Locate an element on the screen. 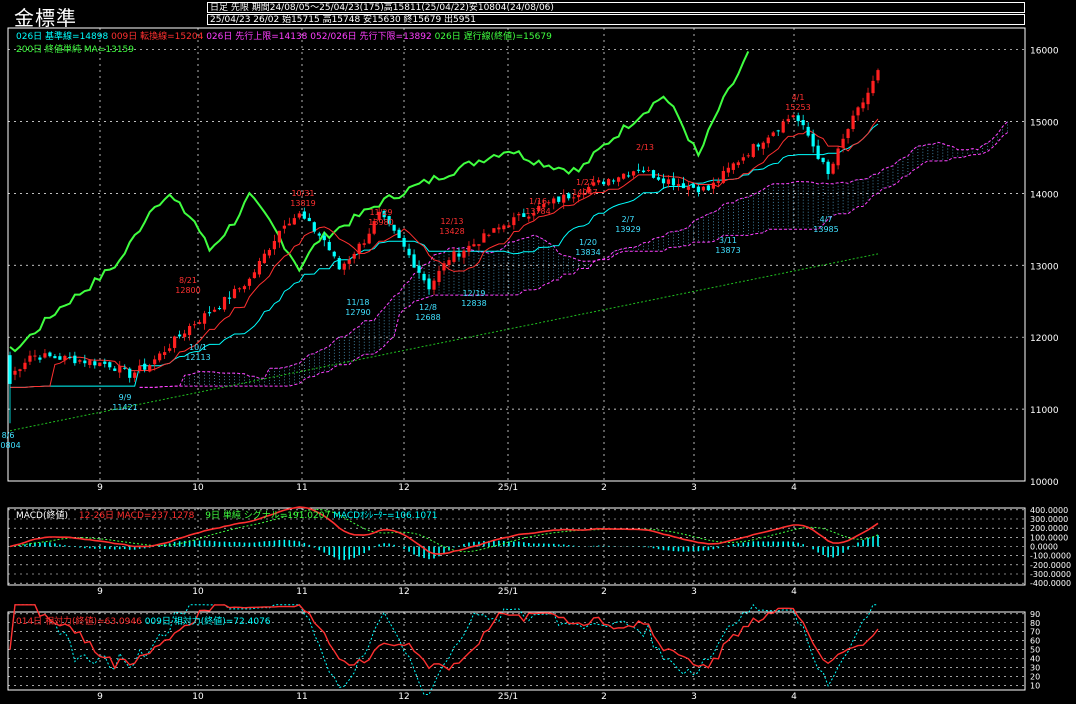 This screenshot has height=704, width=1076. y-tick-label: 14000 is located at coordinates (1044, 195).